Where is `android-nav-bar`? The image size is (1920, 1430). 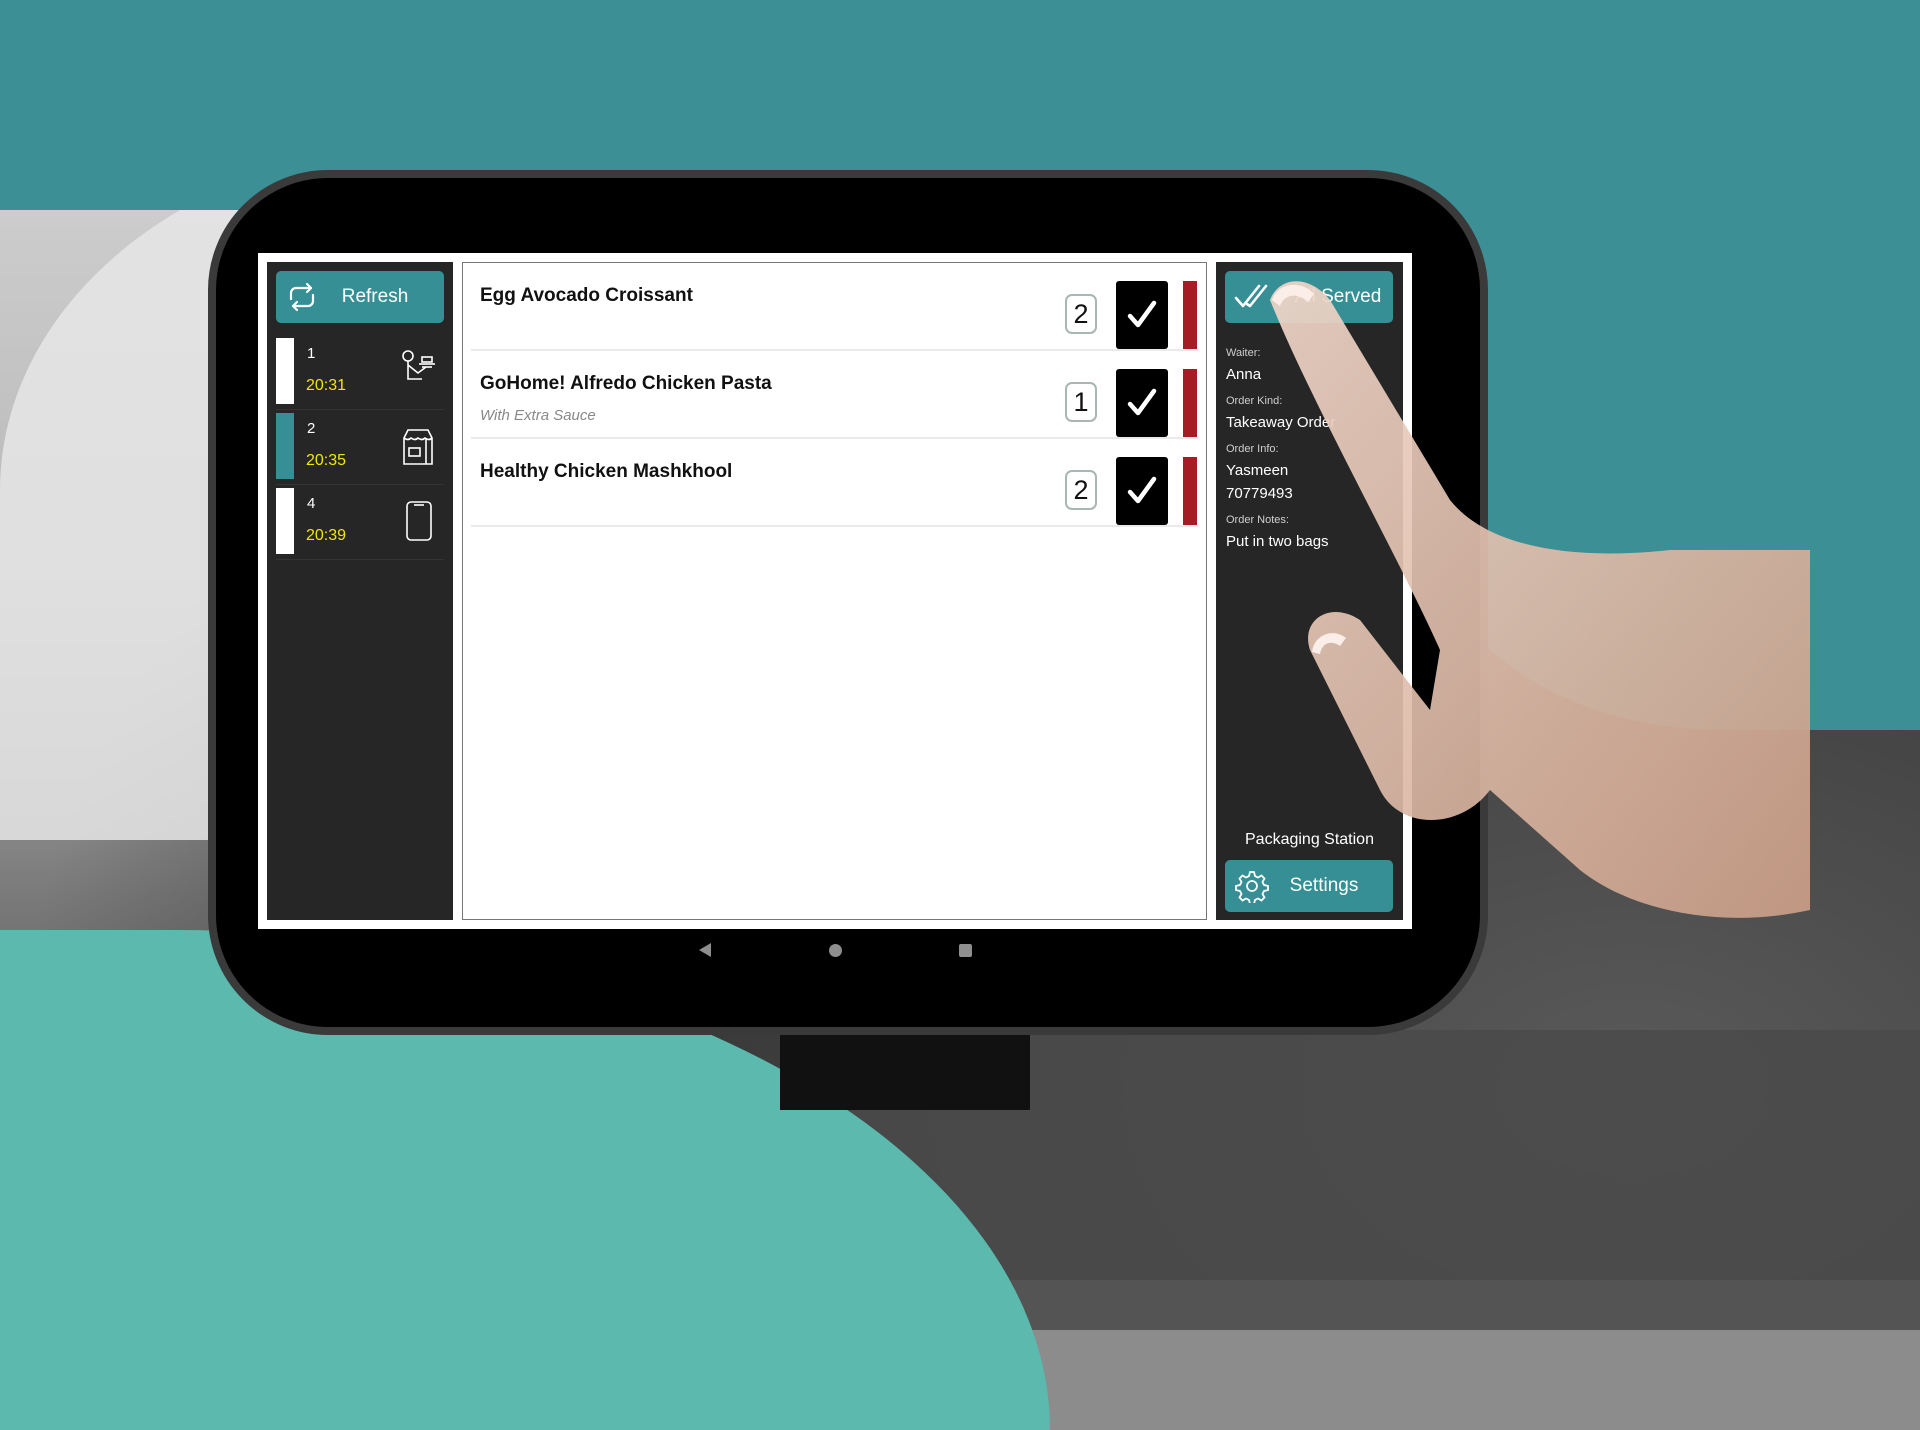
android-nav-bar is located at coordinates (835, 950).